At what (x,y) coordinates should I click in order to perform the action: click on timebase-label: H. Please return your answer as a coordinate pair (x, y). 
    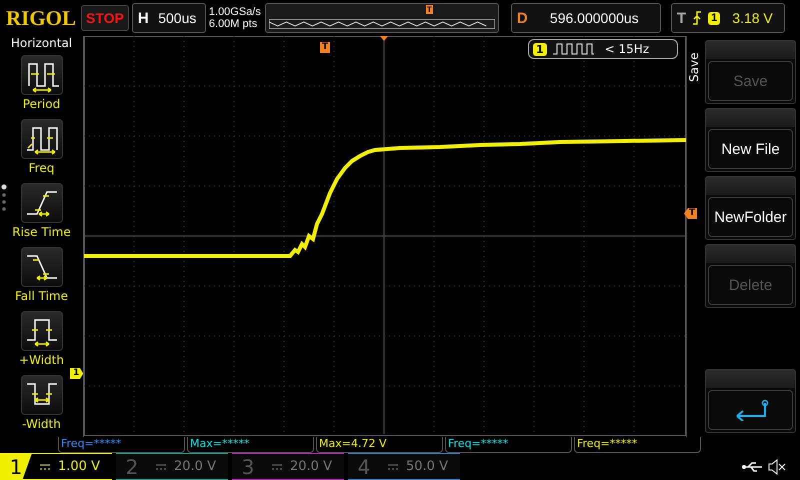
    Looking at the image, I should click on (143, 18).